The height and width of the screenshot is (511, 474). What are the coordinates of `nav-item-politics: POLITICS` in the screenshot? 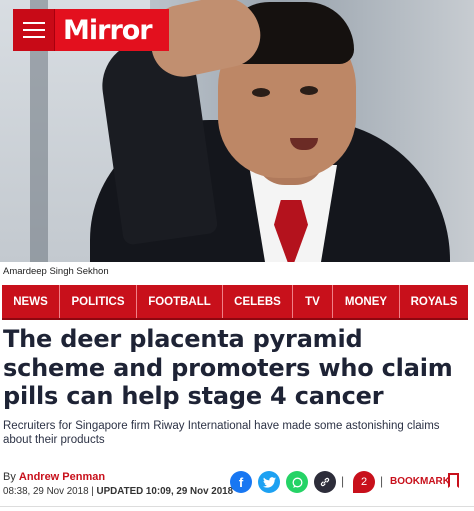 It's located at (98, 301).